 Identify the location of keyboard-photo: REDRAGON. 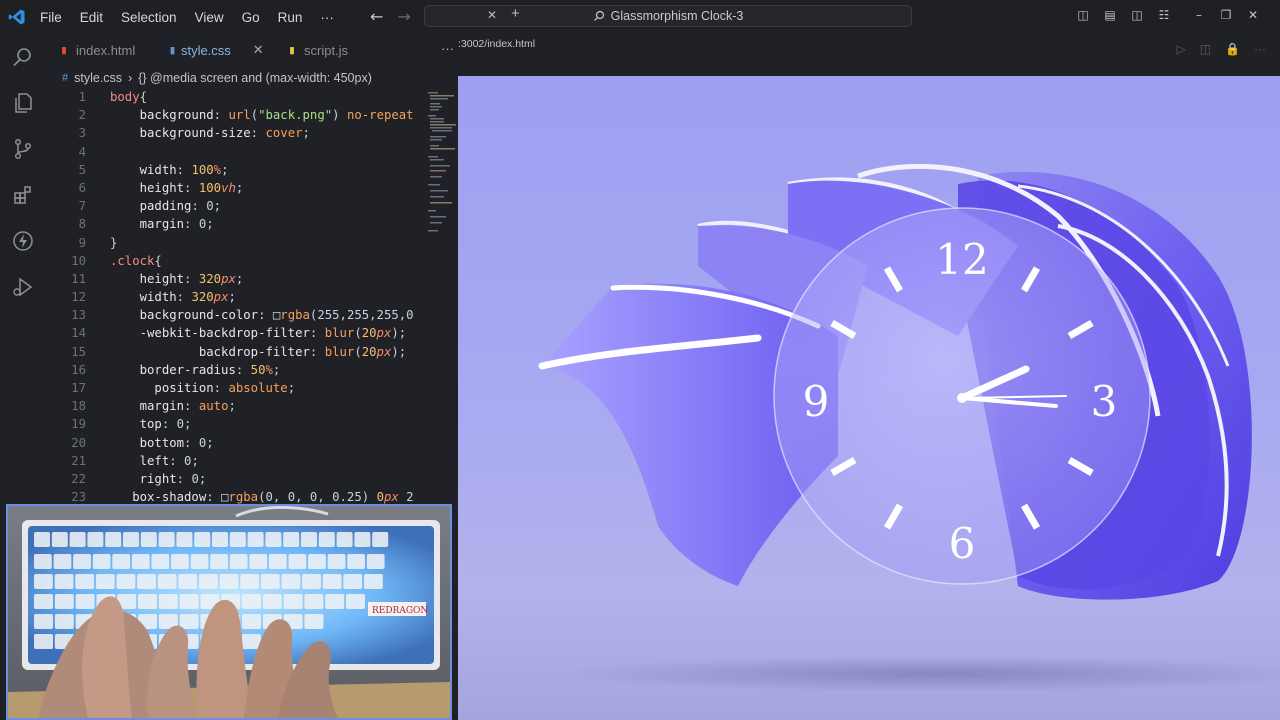
(229, 612).